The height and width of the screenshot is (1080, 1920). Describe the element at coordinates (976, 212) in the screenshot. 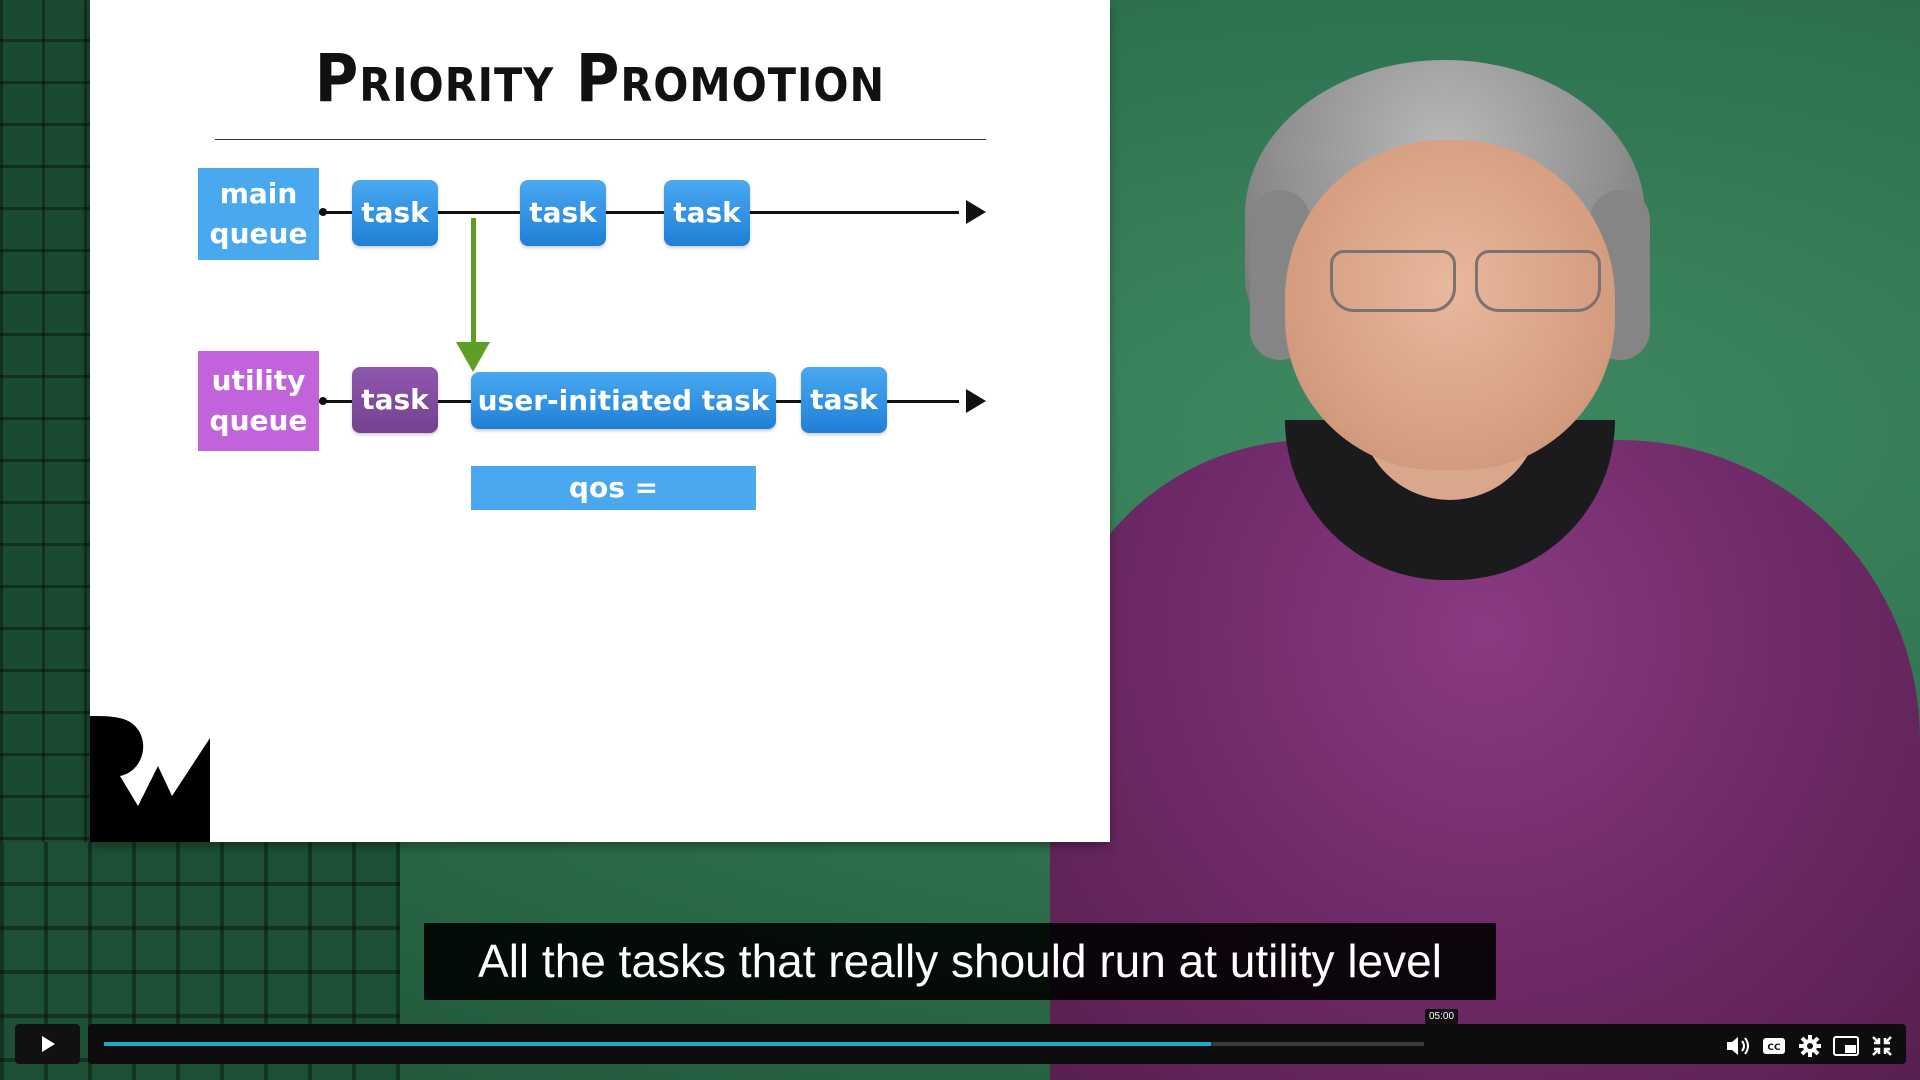

I see `main-queue-arrowhead` at that location.